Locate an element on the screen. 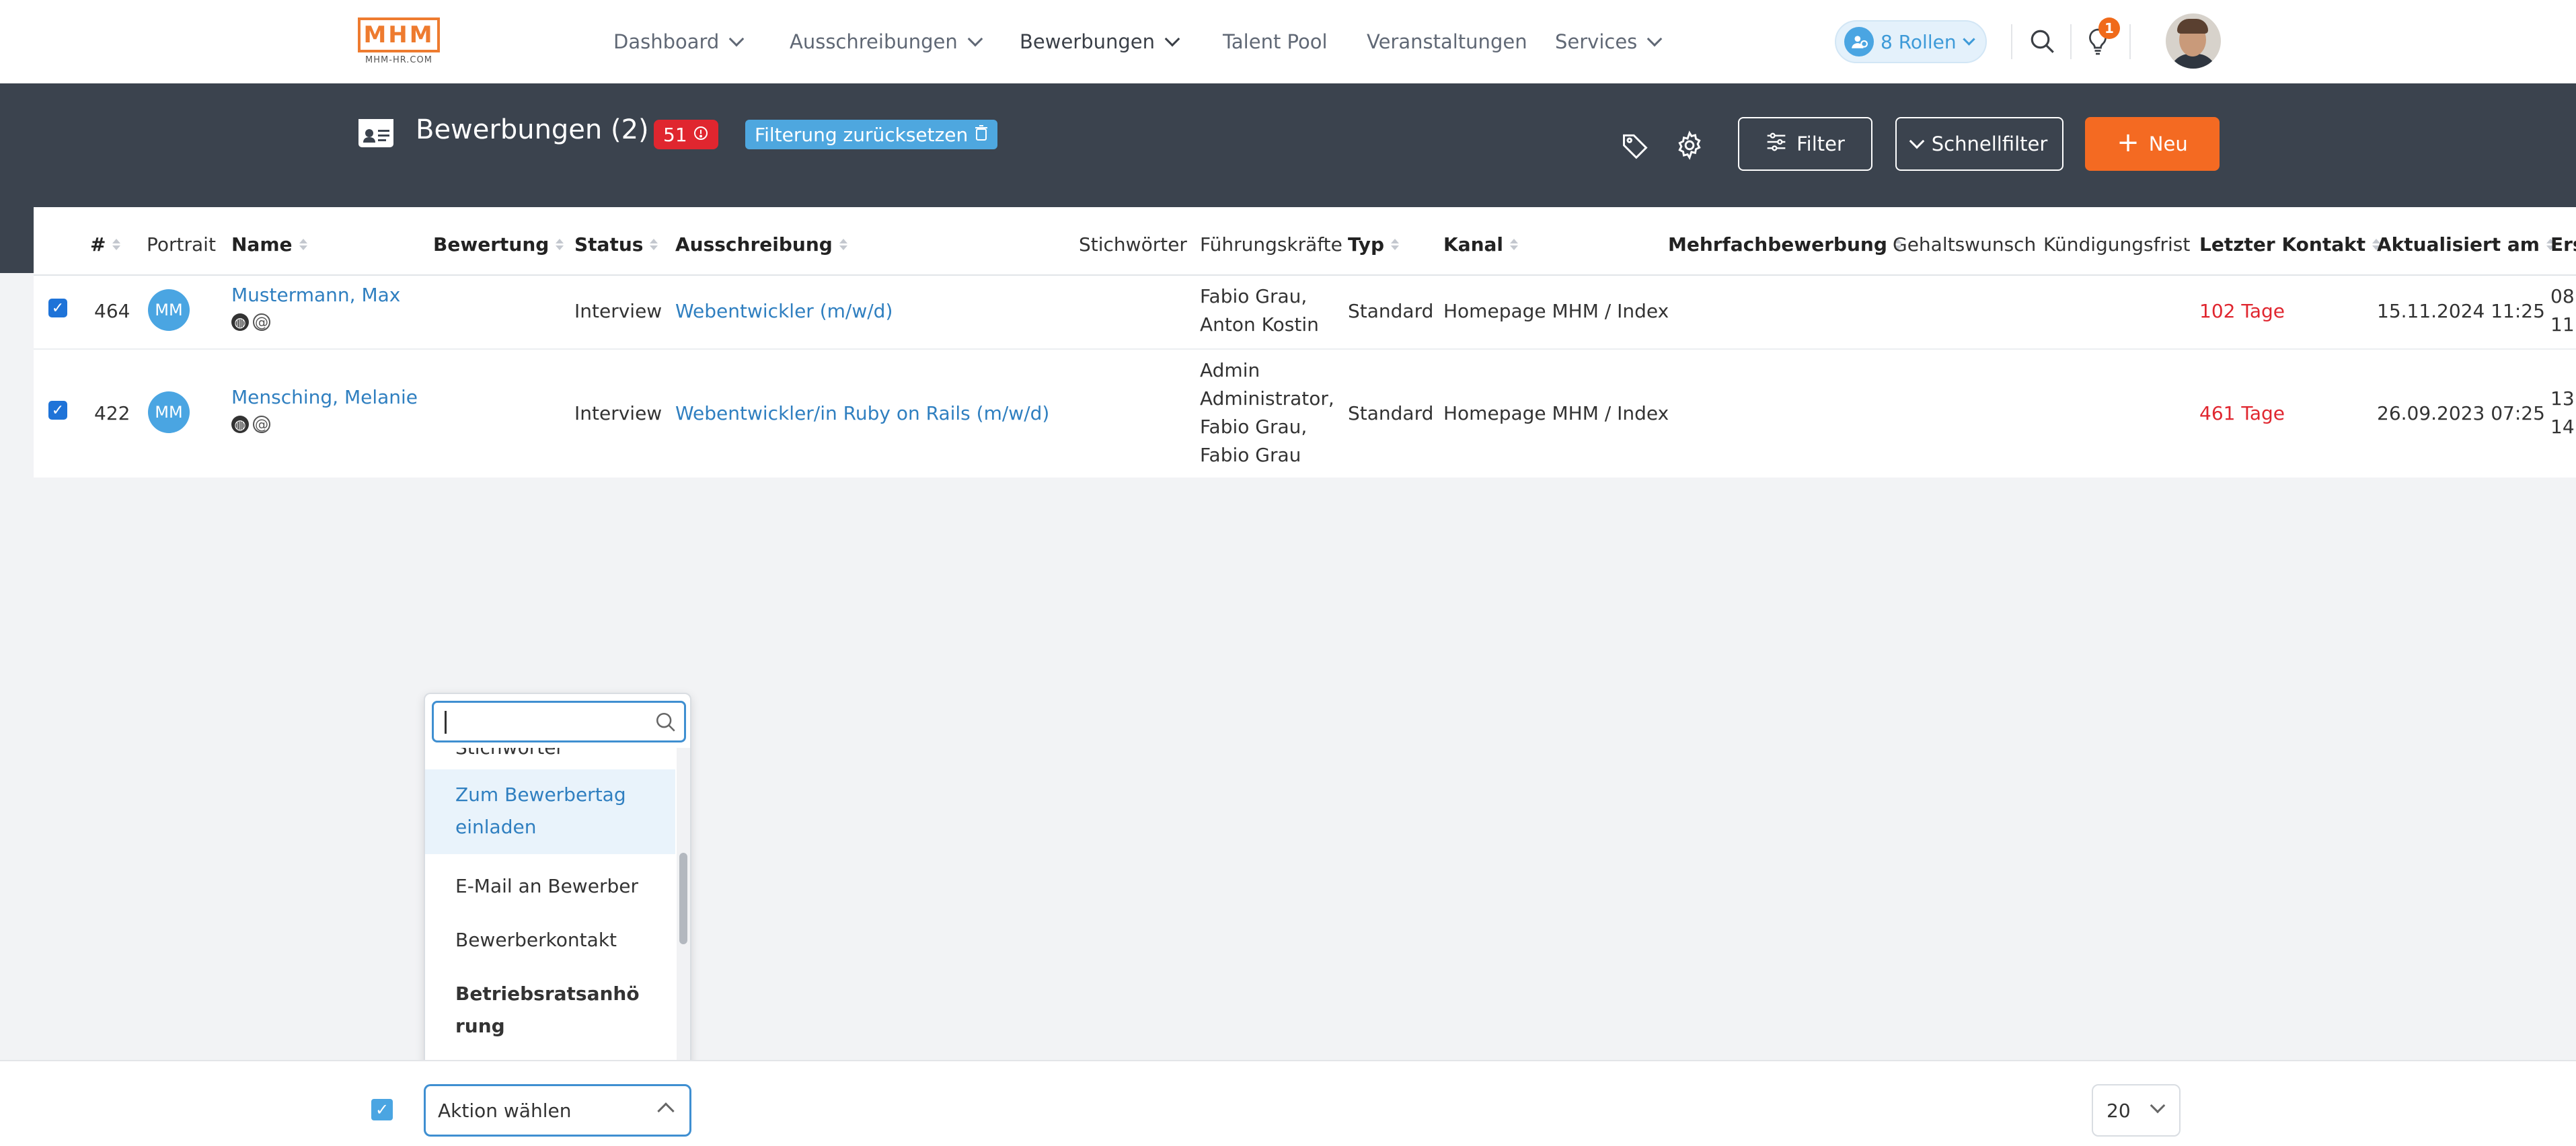 Image resolution: width=2576 pixels, height=1146 pixels. last-contact-cell: 461 Tage is located at coordinates (2242, 413).